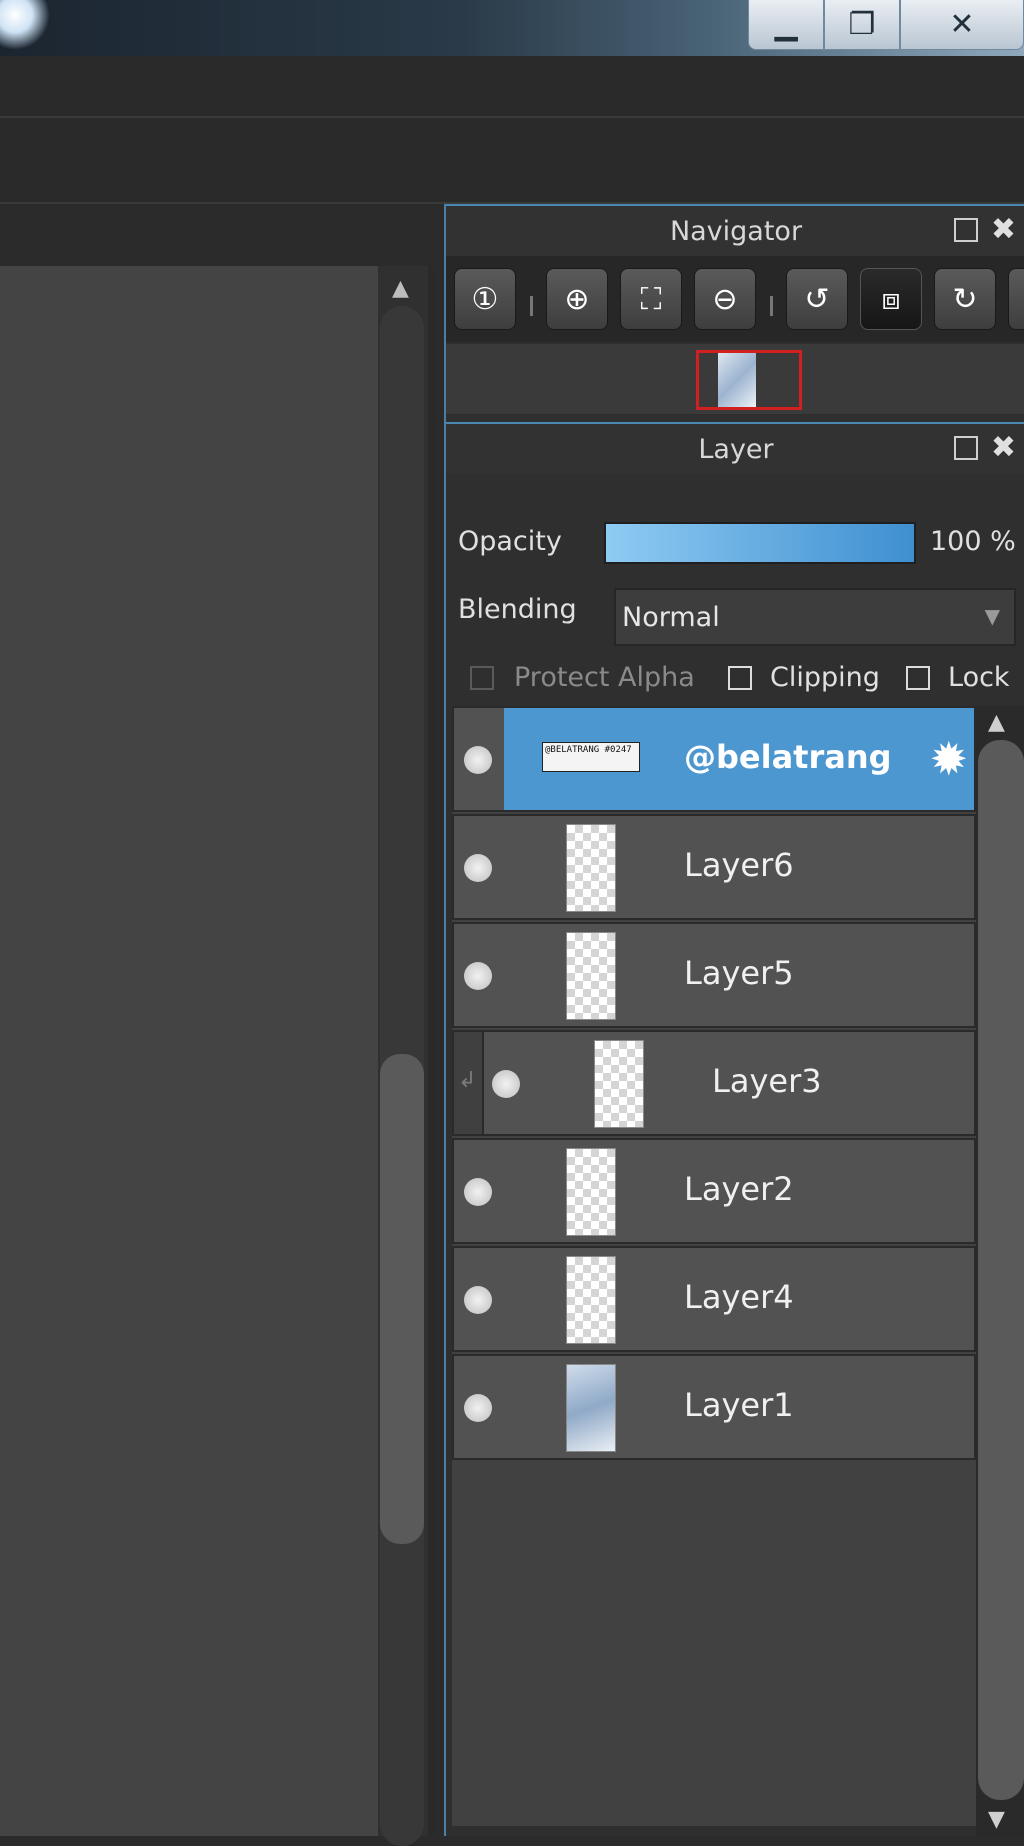 The image size is (1024, 1846). I want to click on layer-header: Layer ✖, so click(735, 448).